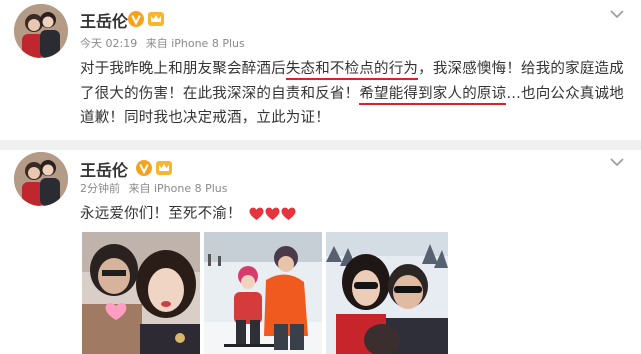  What do you see at coordinates (352, 216) in the screenshot?
I see `post-body: 永远爱你们！至死不渝！` at bounding box center [352, 216].